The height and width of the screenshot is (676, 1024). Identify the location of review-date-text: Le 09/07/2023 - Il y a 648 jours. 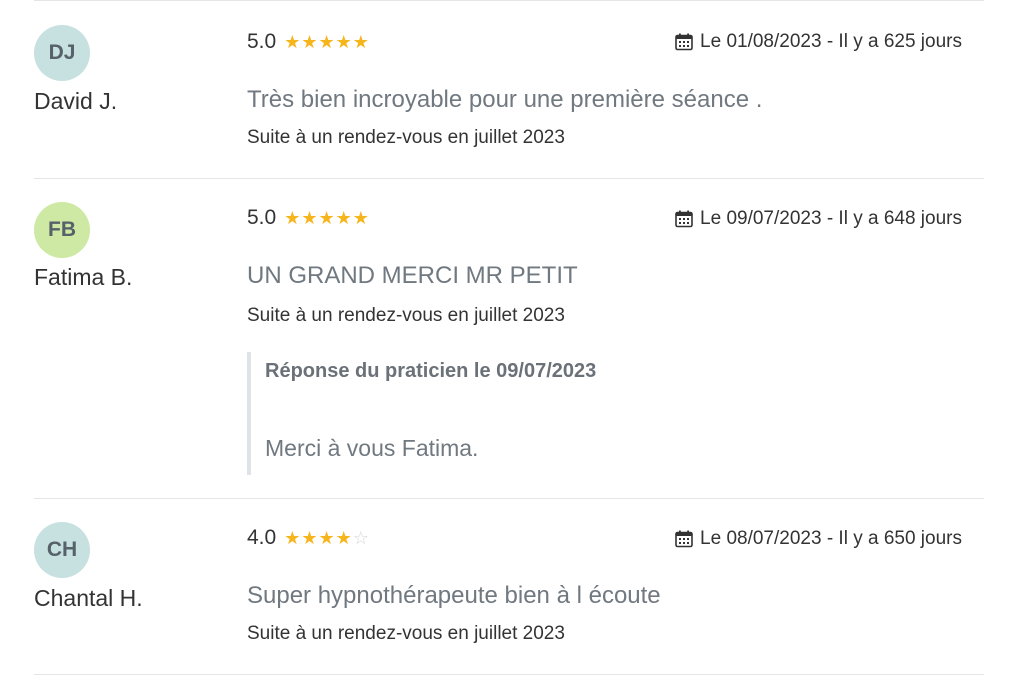
(831, 218).